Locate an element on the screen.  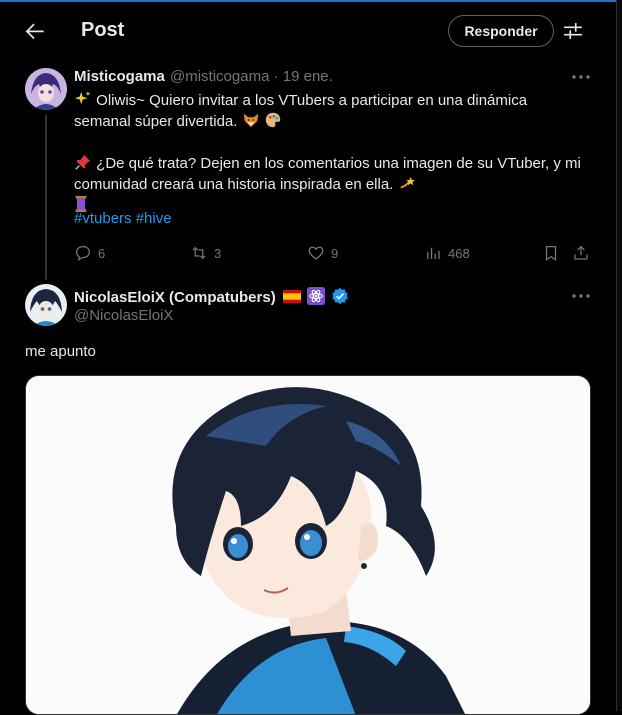
sliders-icon is located at coordinates (573, 31).